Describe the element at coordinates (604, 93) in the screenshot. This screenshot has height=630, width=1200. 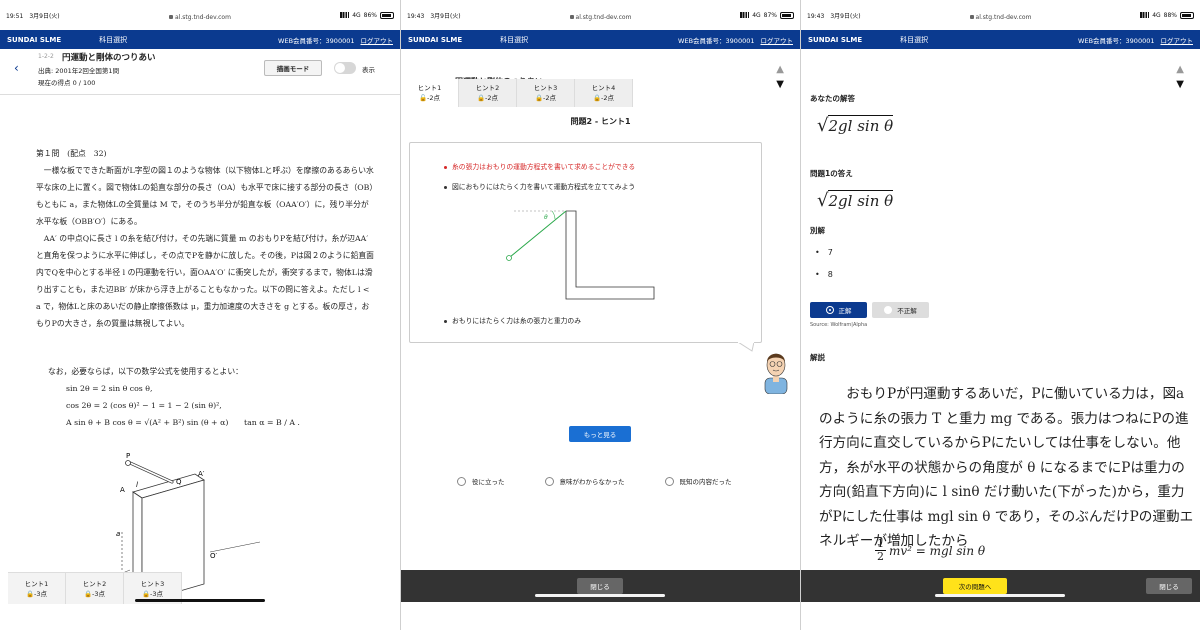
I see `hint-tab-4: ヒント4 🔒-2点` at that location.